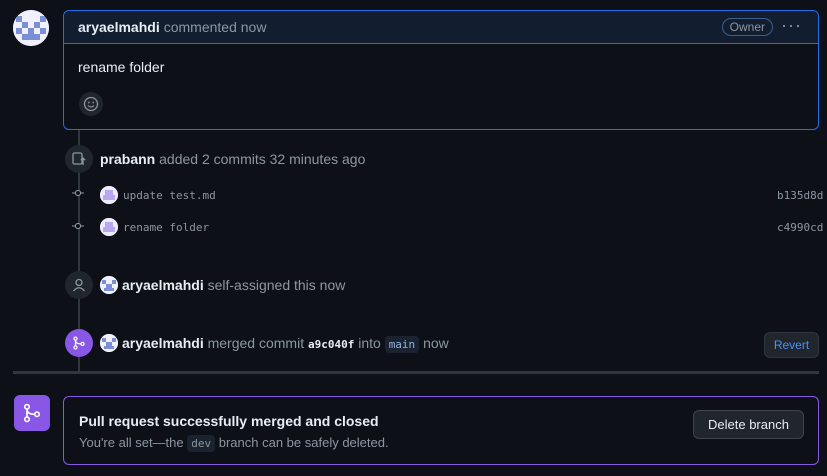  Describe the element at coordinates (109, 343) in the screenshot. I see `merger-avatar` at that location.